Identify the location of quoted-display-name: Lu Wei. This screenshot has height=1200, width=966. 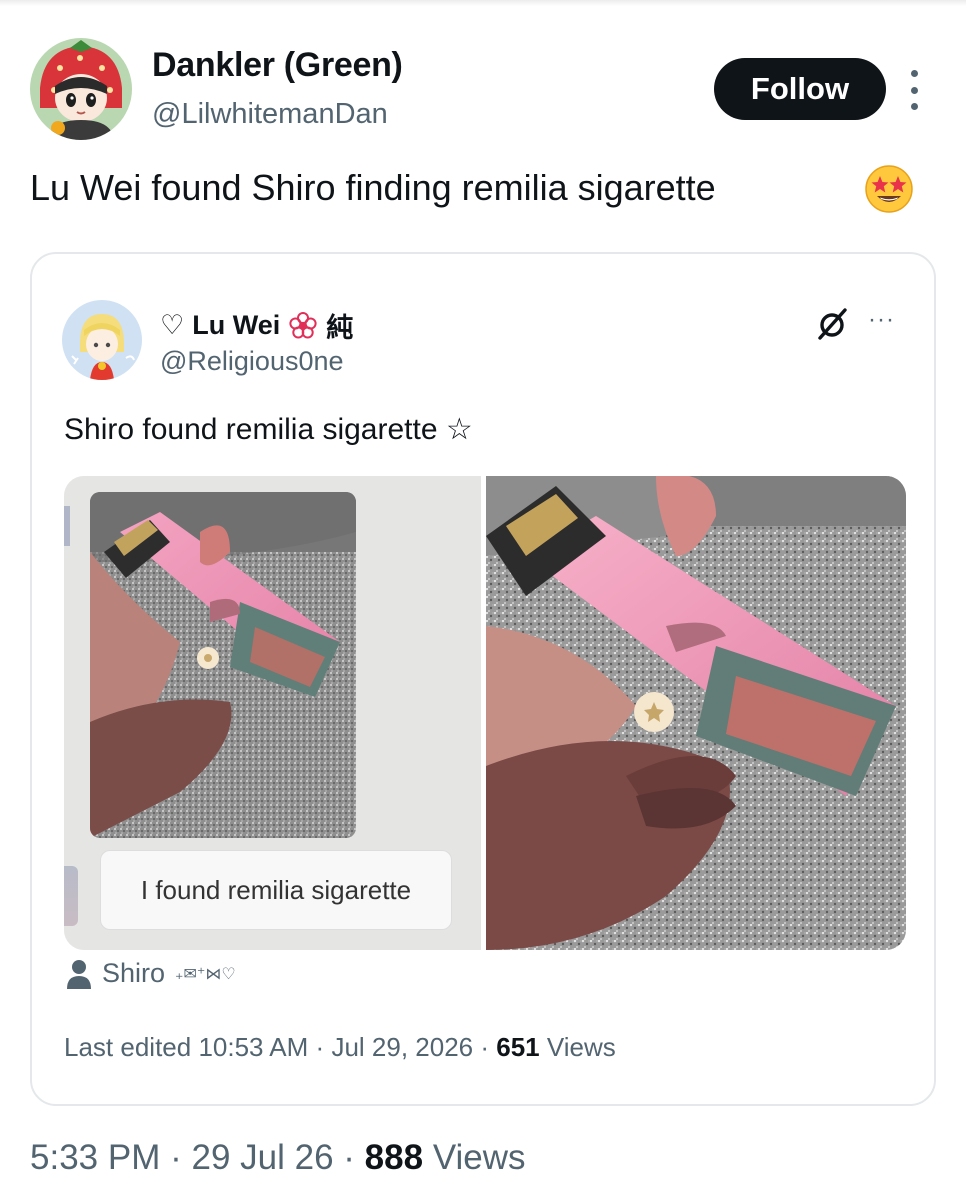
(236, 325).